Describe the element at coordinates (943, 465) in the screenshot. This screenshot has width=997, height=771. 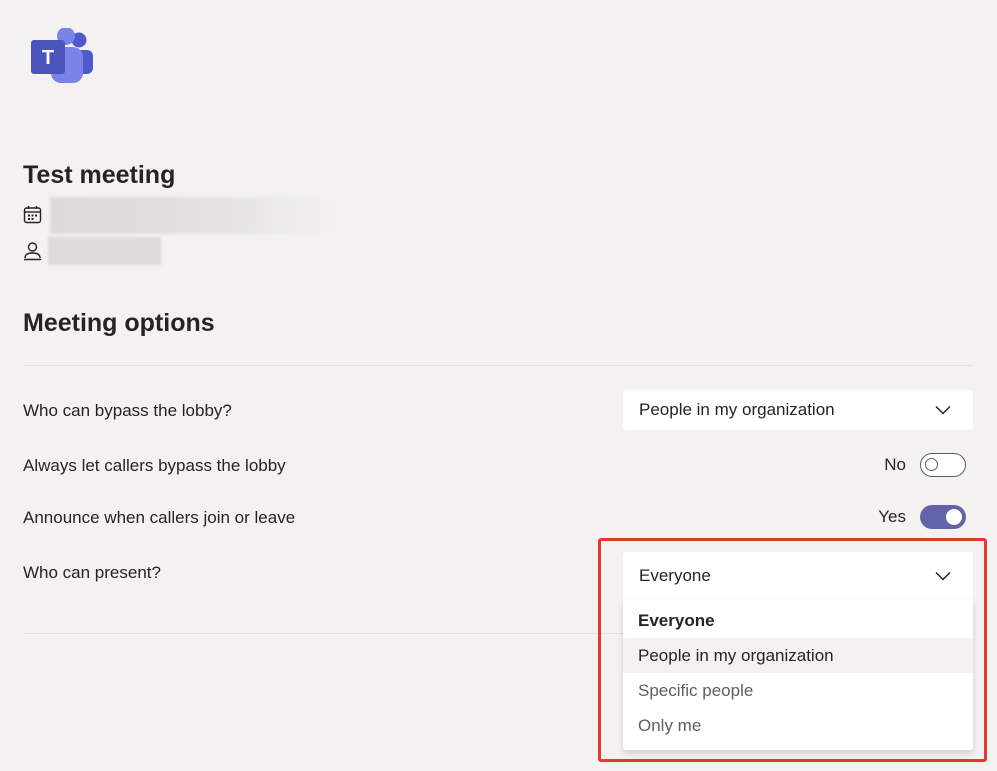
I see `callers-bypass-toggle` at that location.